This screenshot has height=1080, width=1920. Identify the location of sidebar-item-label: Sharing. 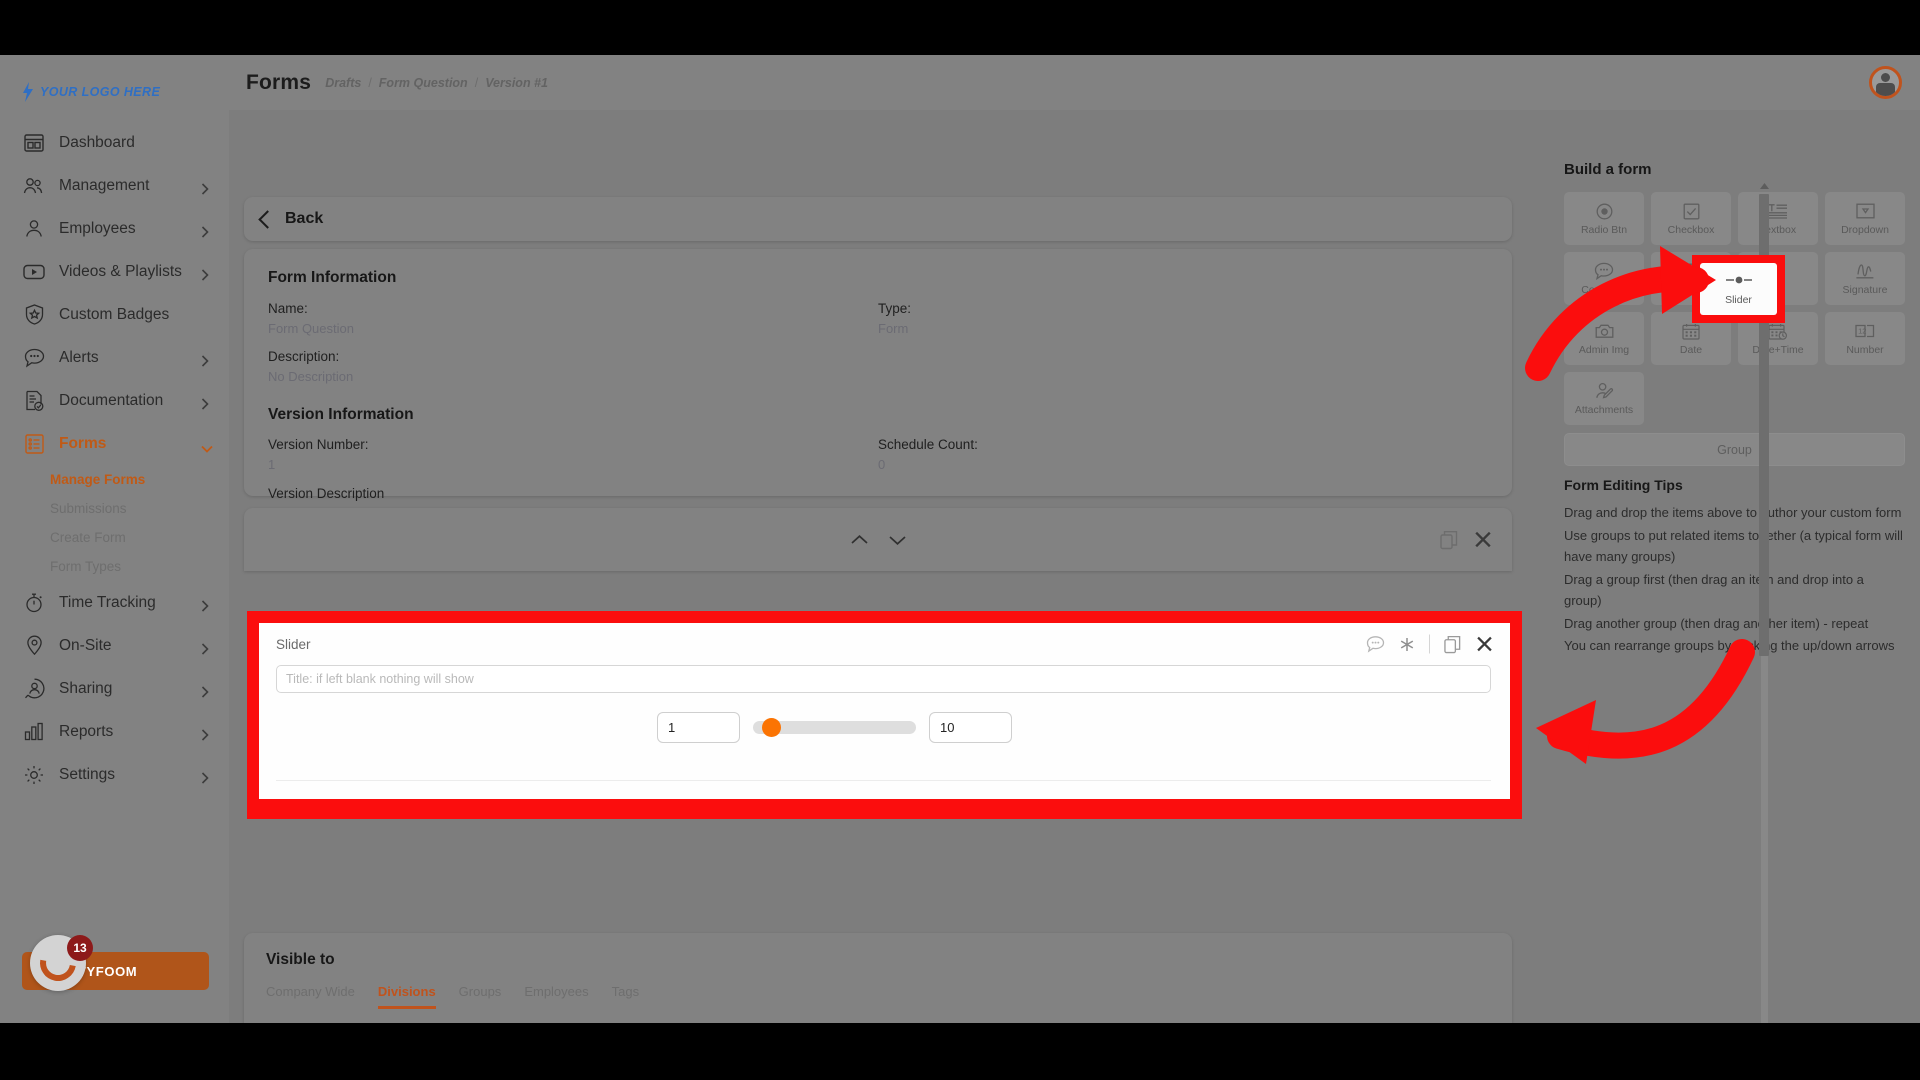
(86, 688).